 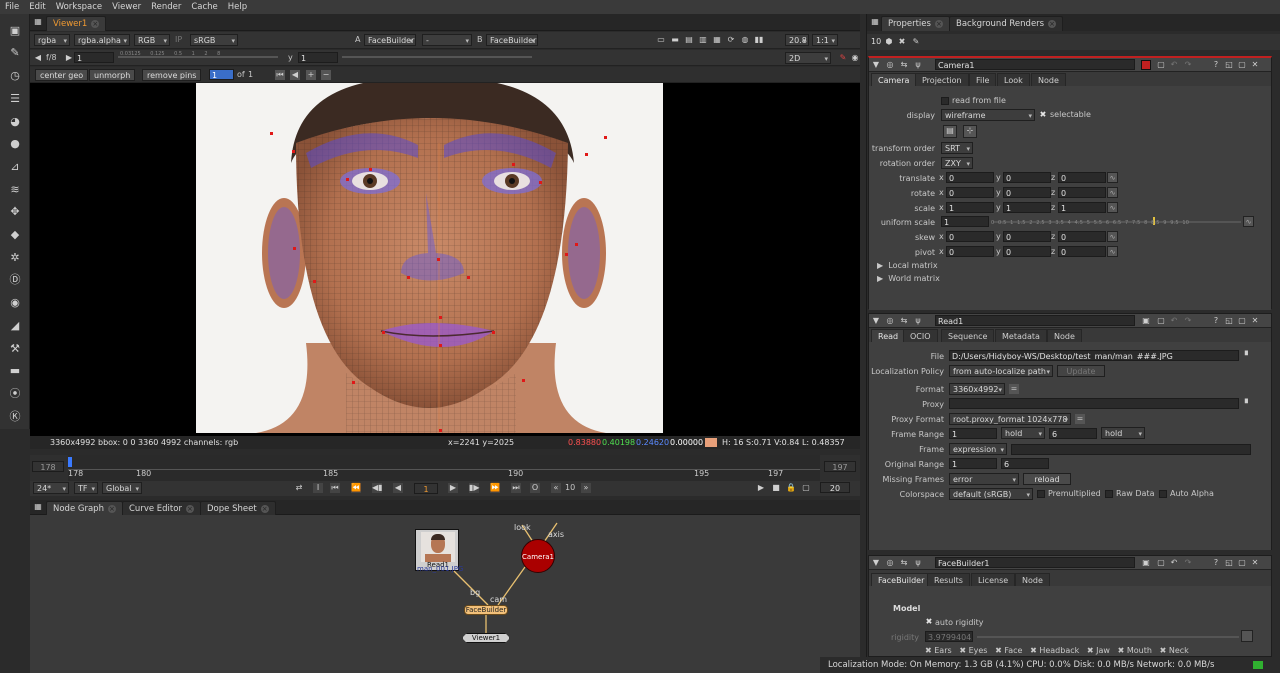 I want to click on read-from-file-checkbox, so click(x=945, y=101).